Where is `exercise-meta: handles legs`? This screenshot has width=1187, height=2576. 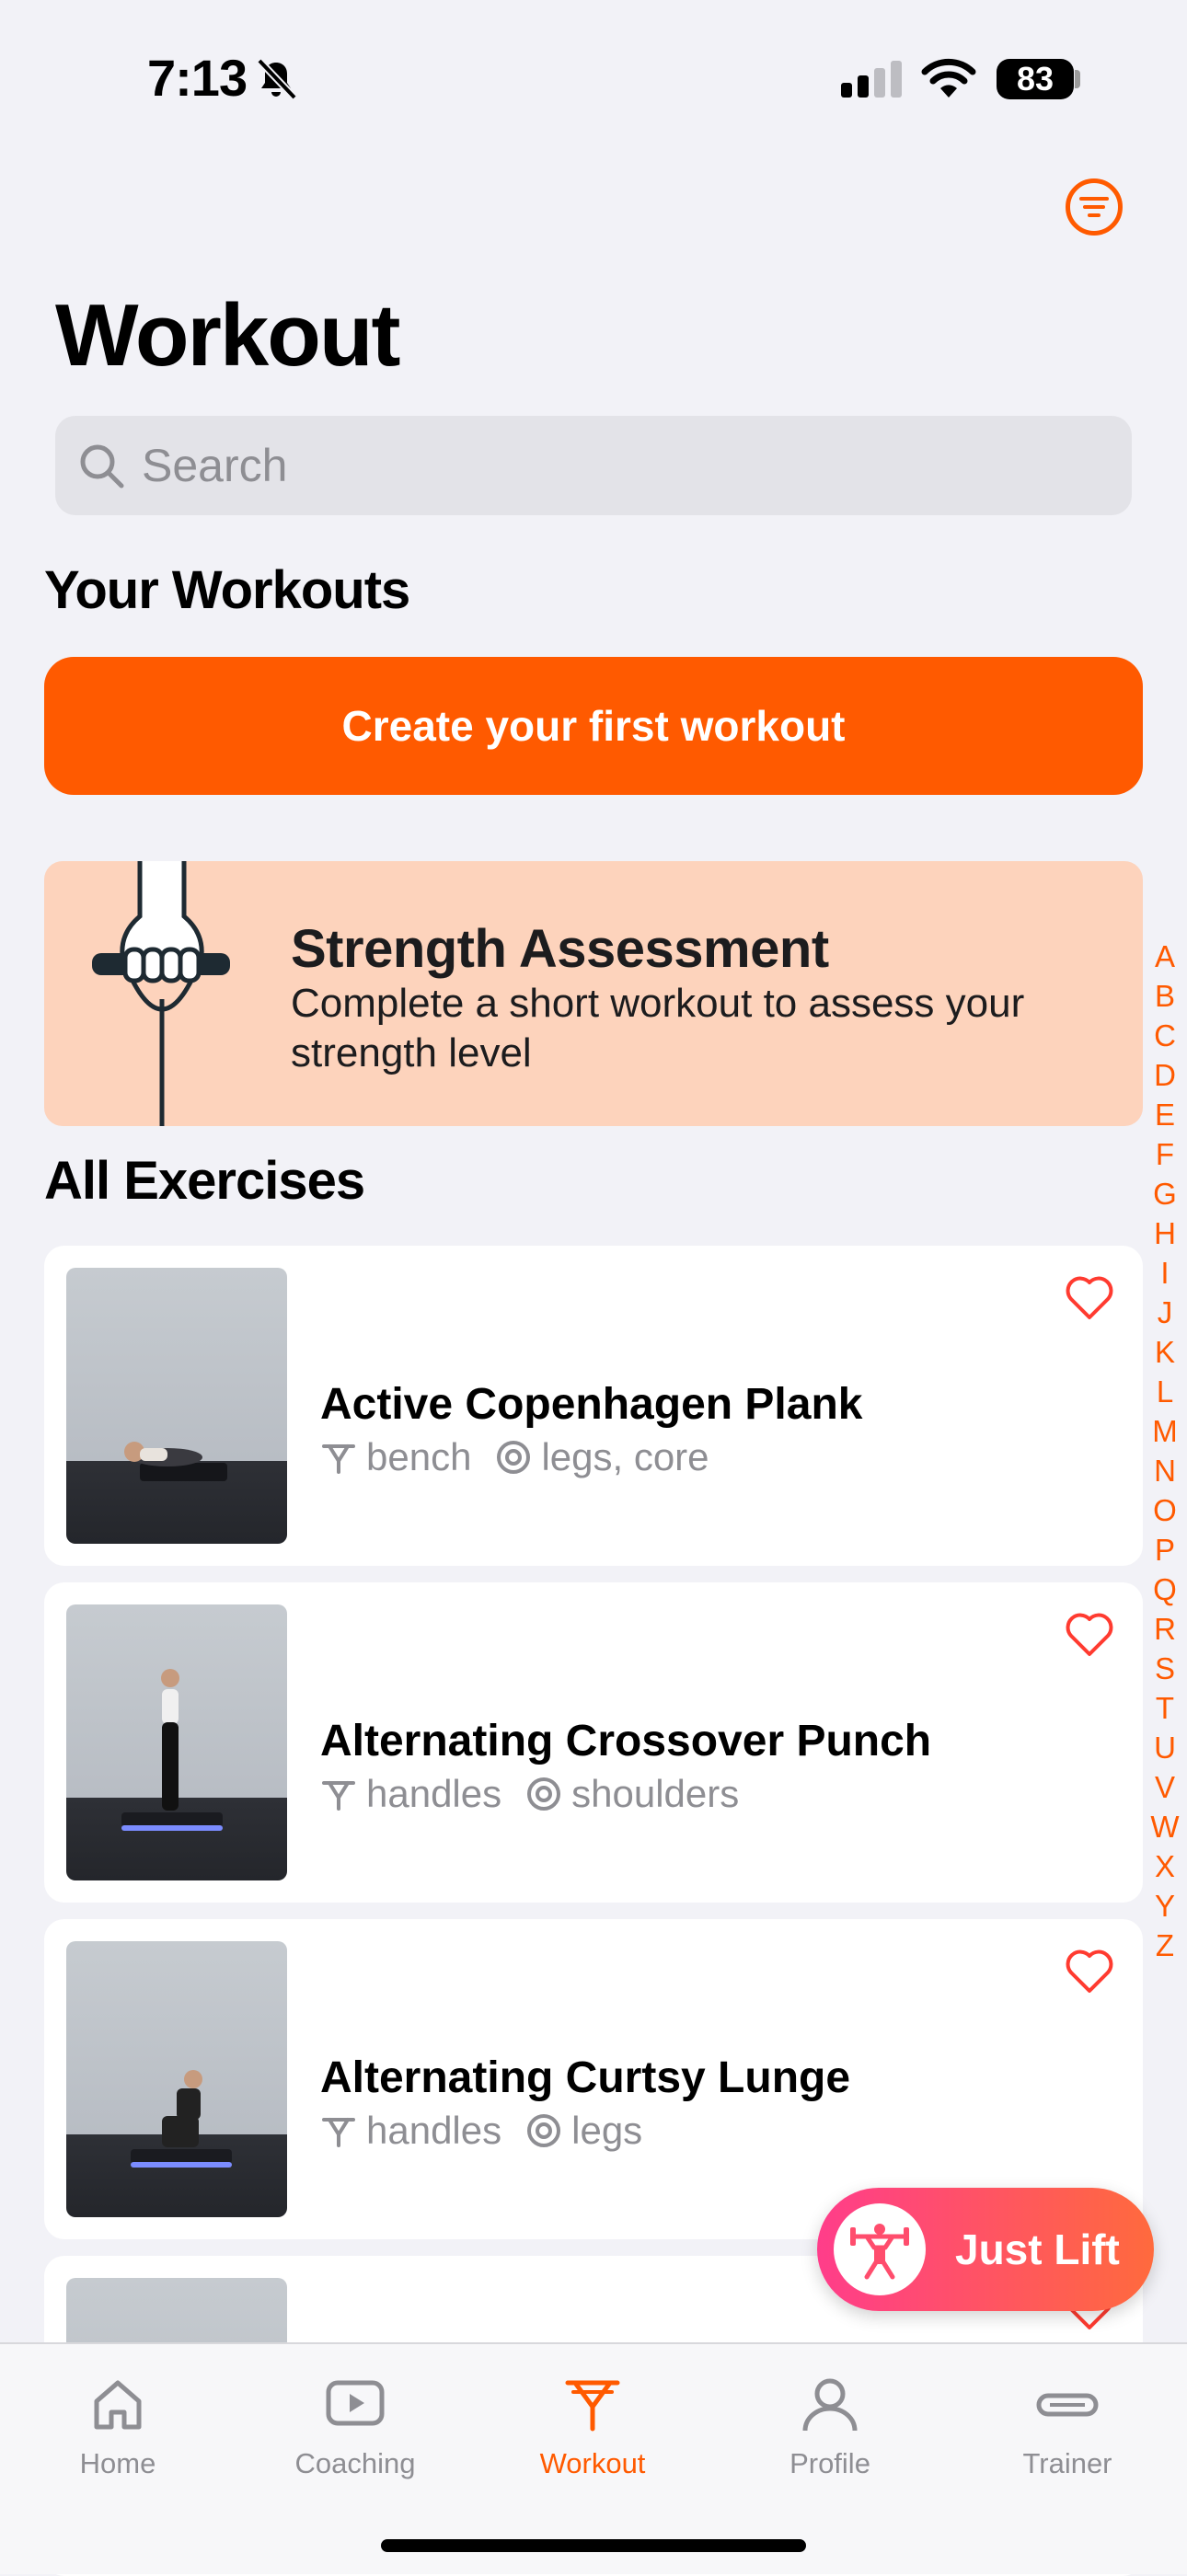 exercise-meta: handles legs is located at coordinates (481, 2131).